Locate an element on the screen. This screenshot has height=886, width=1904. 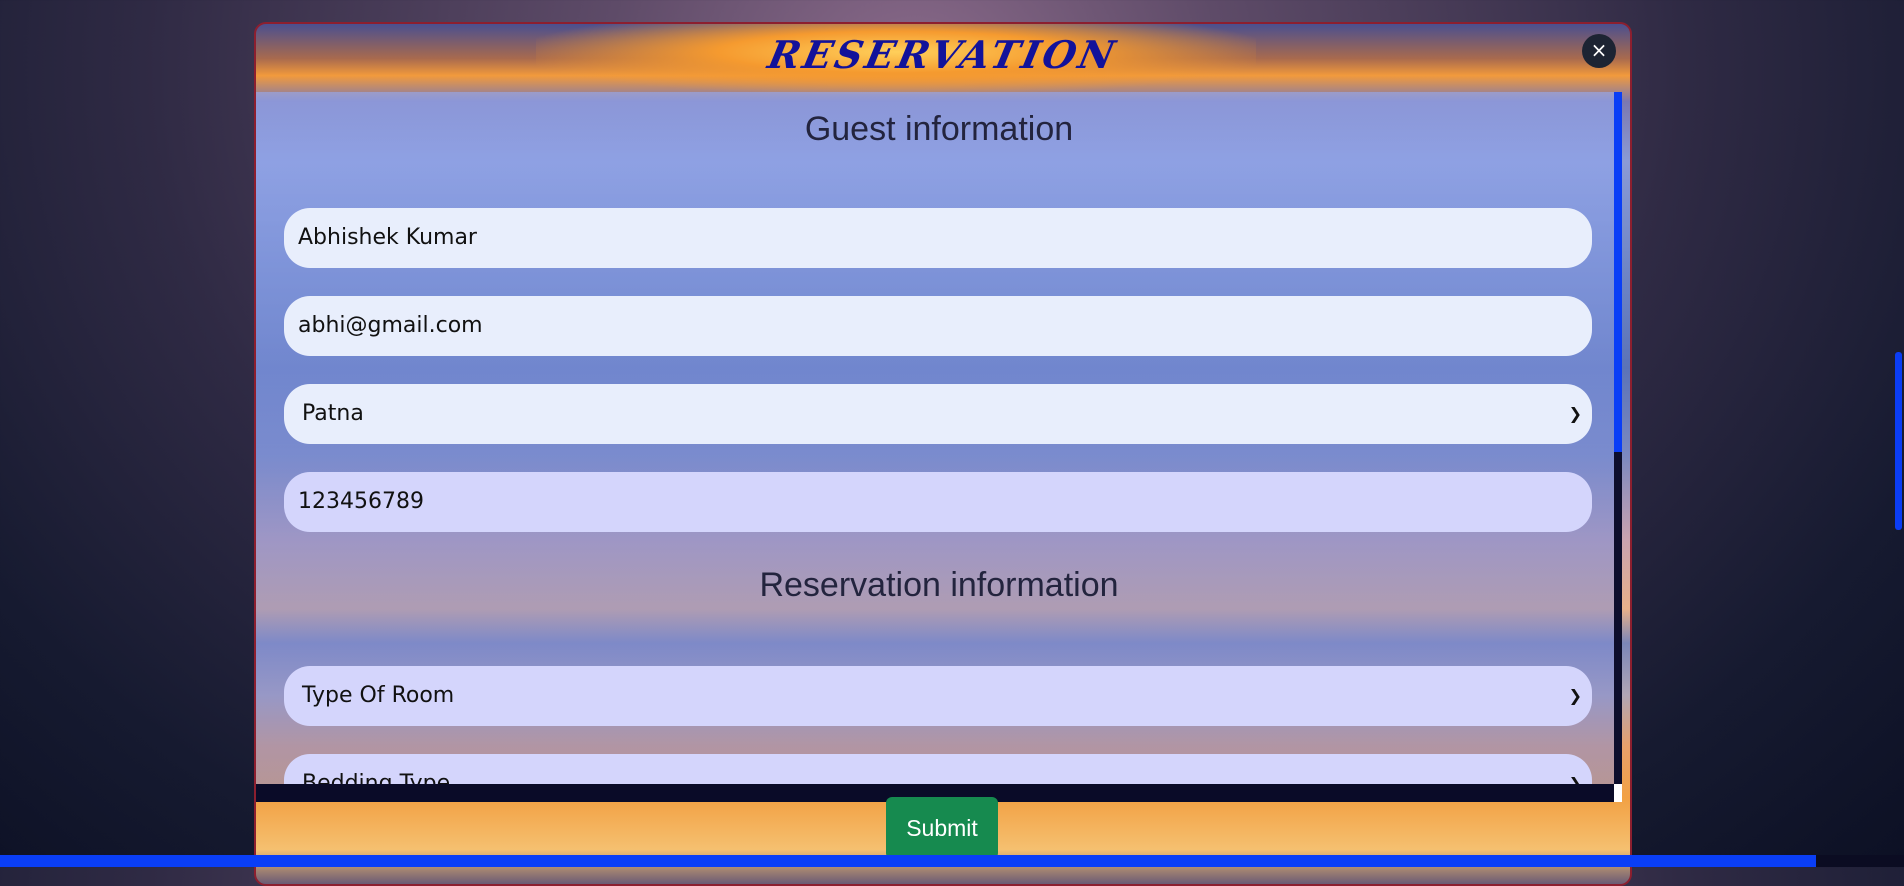
guest-information-heading: Guest information is located at coordinates (939, 129).